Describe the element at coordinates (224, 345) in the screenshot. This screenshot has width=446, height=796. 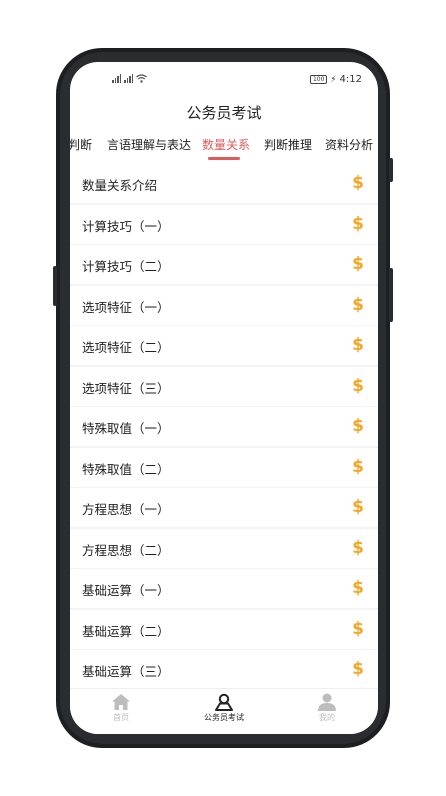
I see `list-item: 选项特征（二） $` at that location.